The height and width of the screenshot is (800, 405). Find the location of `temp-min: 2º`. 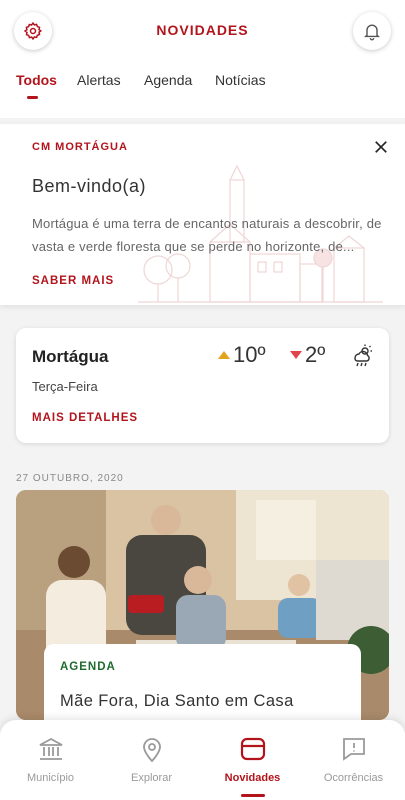

temp-min: 2º is located at coordinates (307, 355).